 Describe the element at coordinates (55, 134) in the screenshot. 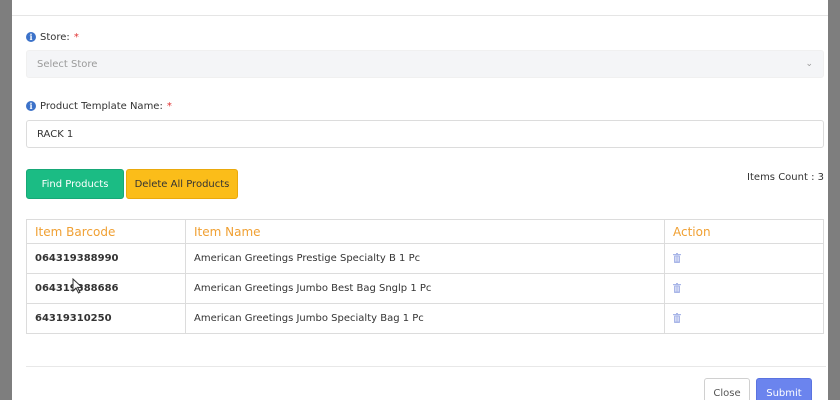

I see `template-name-value: RACK 1` at that location.